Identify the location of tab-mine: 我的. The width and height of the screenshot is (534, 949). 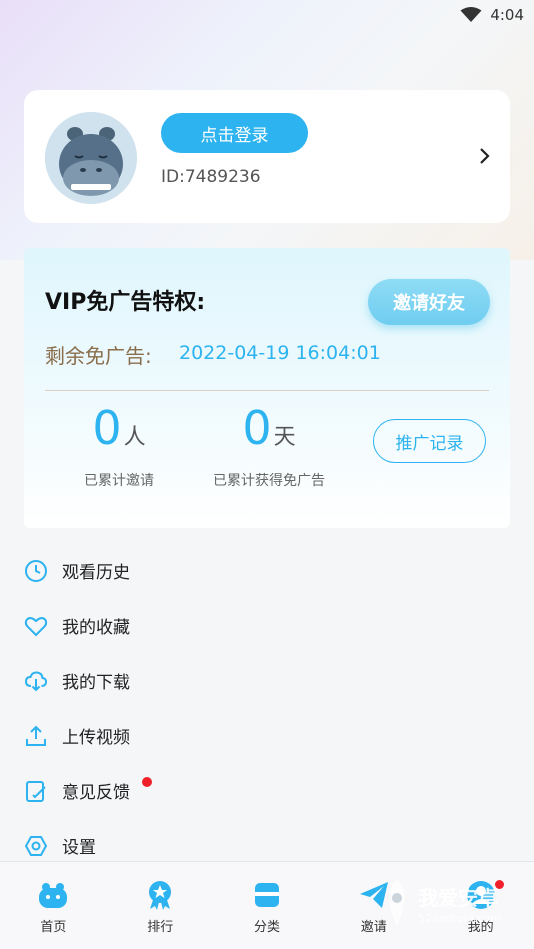
(480, 905).